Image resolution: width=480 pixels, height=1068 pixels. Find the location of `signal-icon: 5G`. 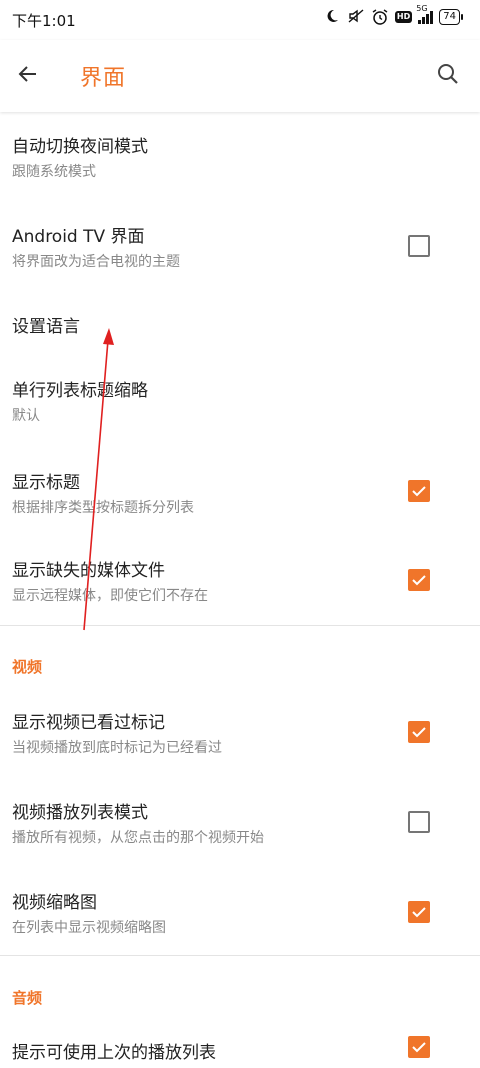

signal-icon: 5G is located at coordinates (425, 14).